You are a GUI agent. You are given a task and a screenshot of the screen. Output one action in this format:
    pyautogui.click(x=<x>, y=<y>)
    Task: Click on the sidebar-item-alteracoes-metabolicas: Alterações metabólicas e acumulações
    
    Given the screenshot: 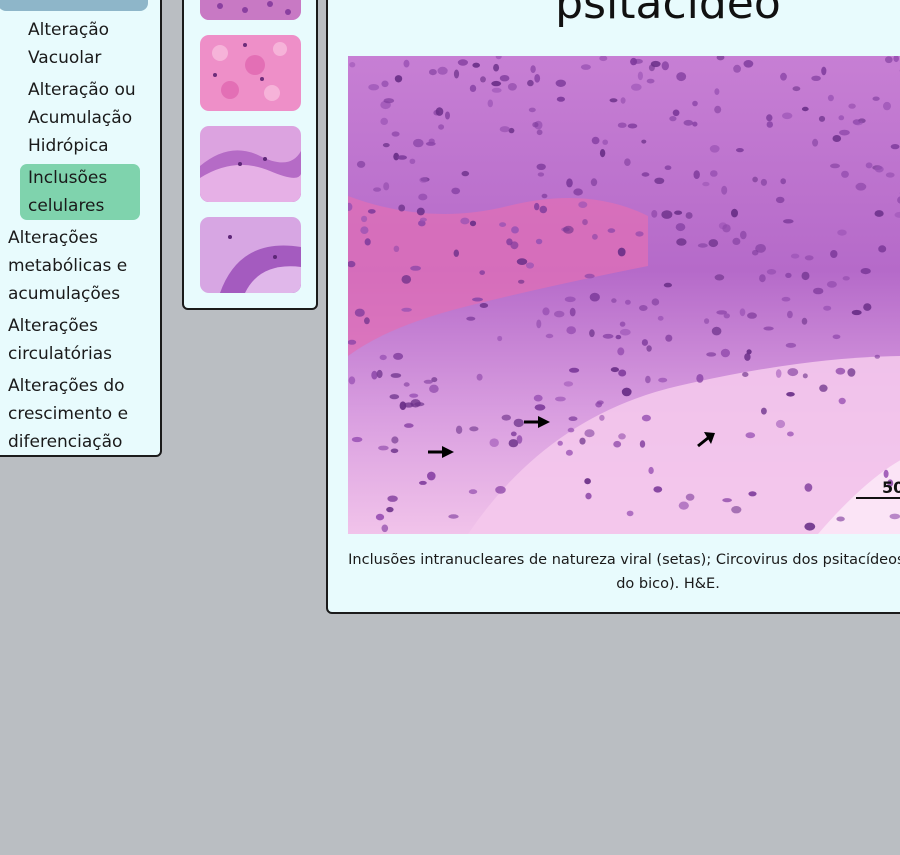 What is the action you would take?
    pyautogui.click(x=78, y=266)
    